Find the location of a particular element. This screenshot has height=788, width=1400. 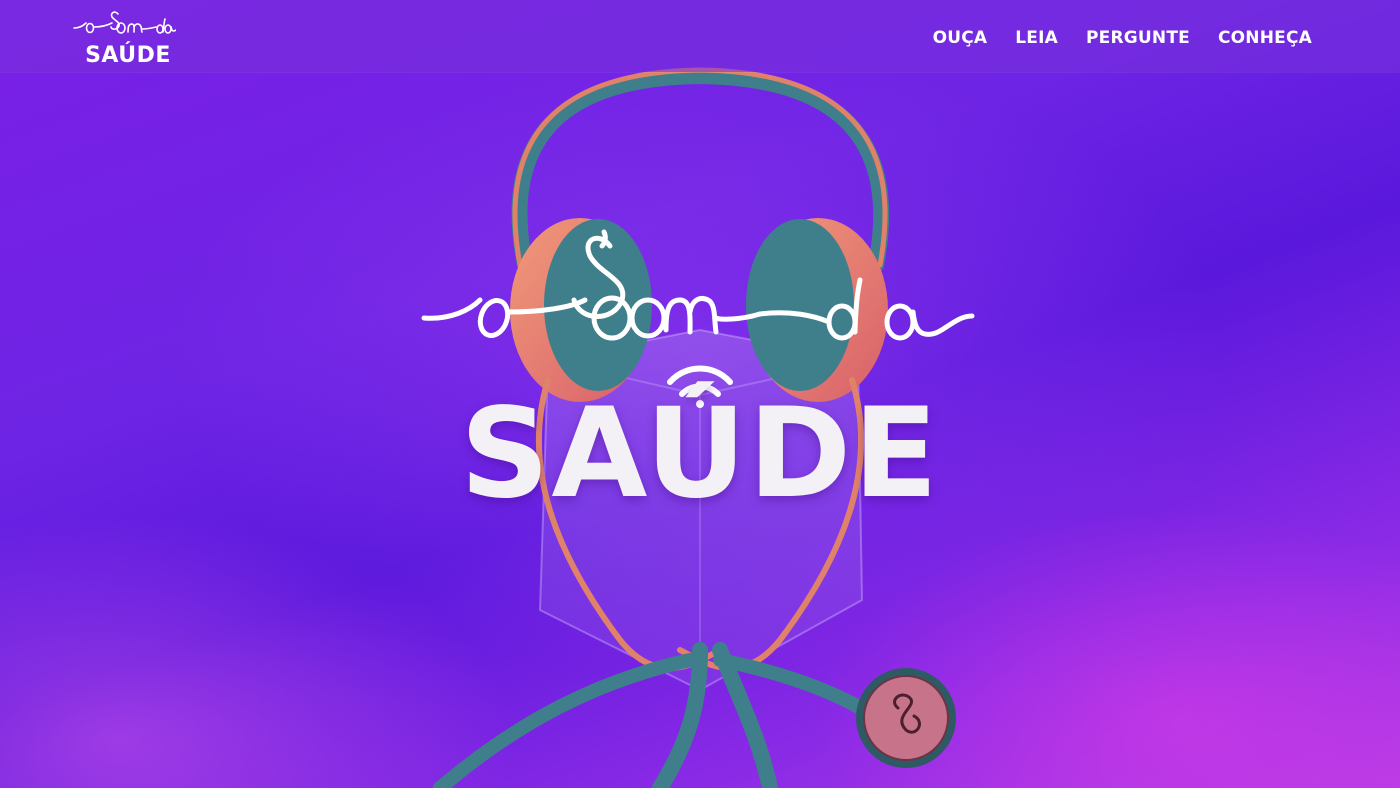

main-navigation: OUÇA LEIA PERGUNTE CONHEÇA is located at coordinates (1122, 38).